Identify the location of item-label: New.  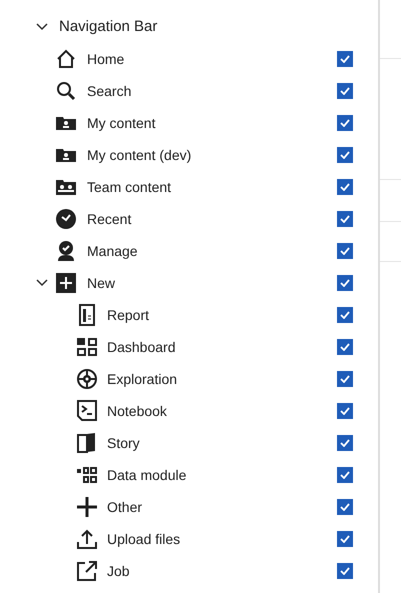
(101, 283).